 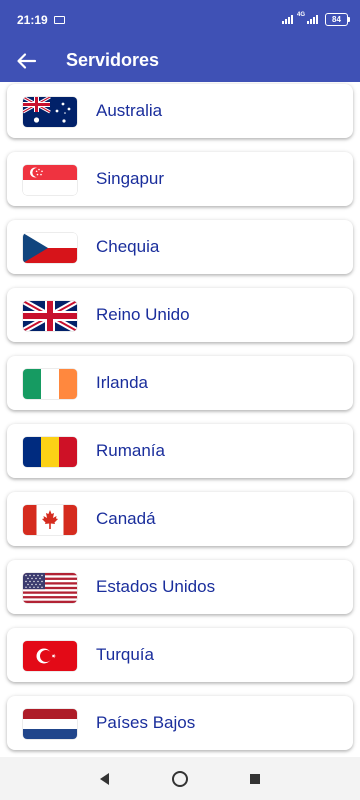 I want to click on server-name: Países Bajos, so click(x=146, y=722).